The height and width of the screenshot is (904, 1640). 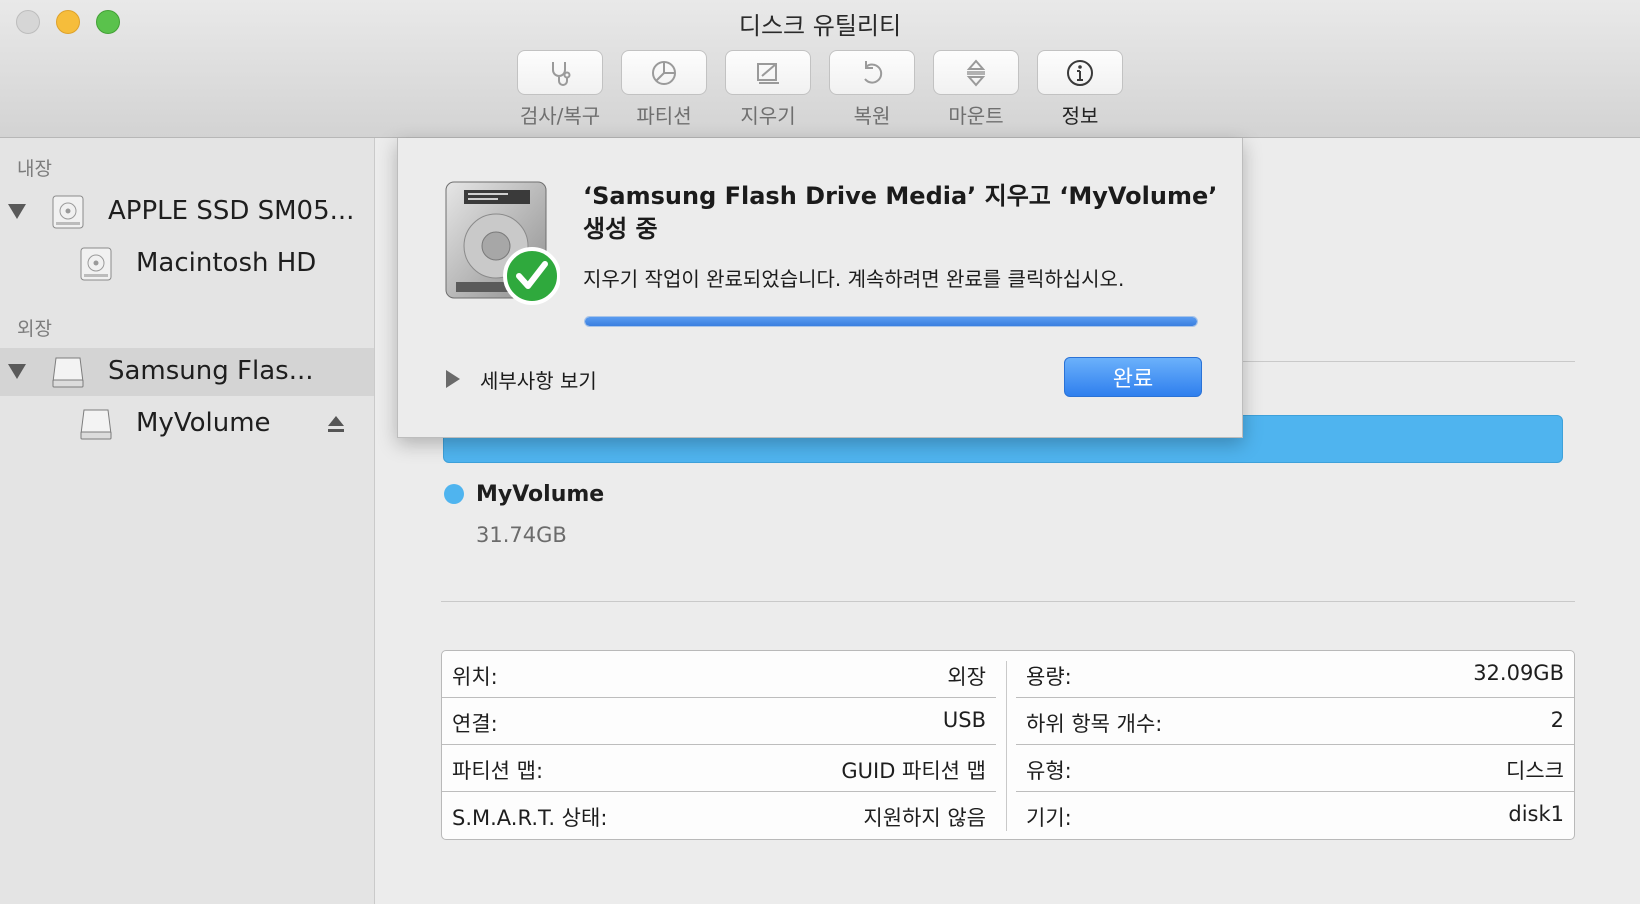 What do you see at coordinates (820, 26) in the screenshot?
I see `window-title: 디스크 유틸리티` at bounding box center [820, 26].